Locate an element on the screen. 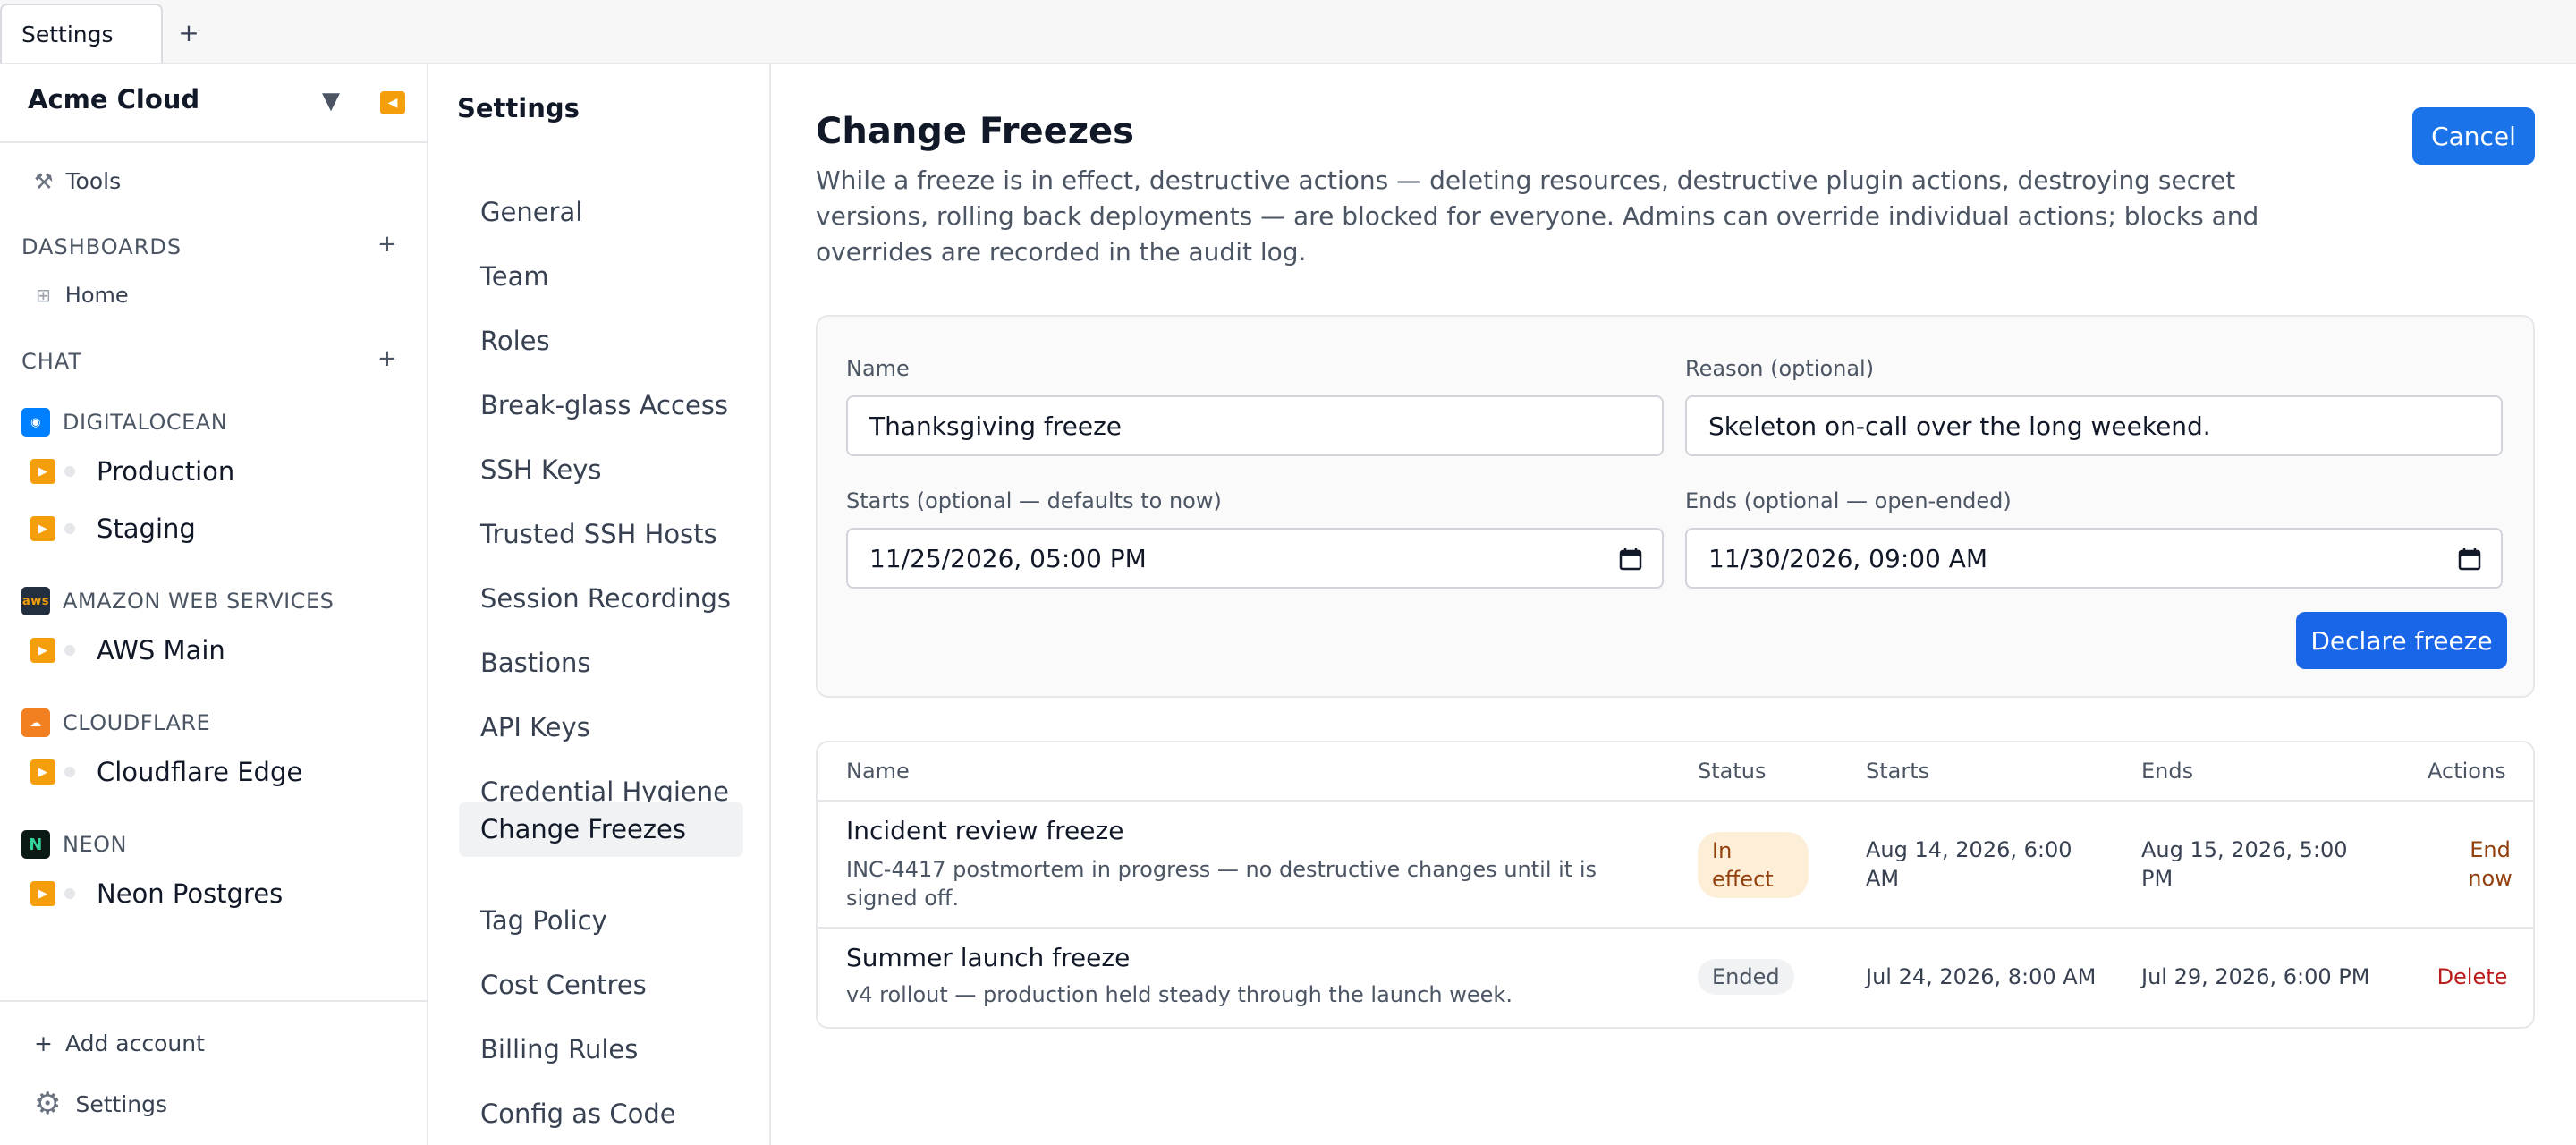 Image resolution: width=2576 pixels, height=1145 pixels. ends-value: 11/30/2026, 09:00 AM is located at coordinates (1848, 558).